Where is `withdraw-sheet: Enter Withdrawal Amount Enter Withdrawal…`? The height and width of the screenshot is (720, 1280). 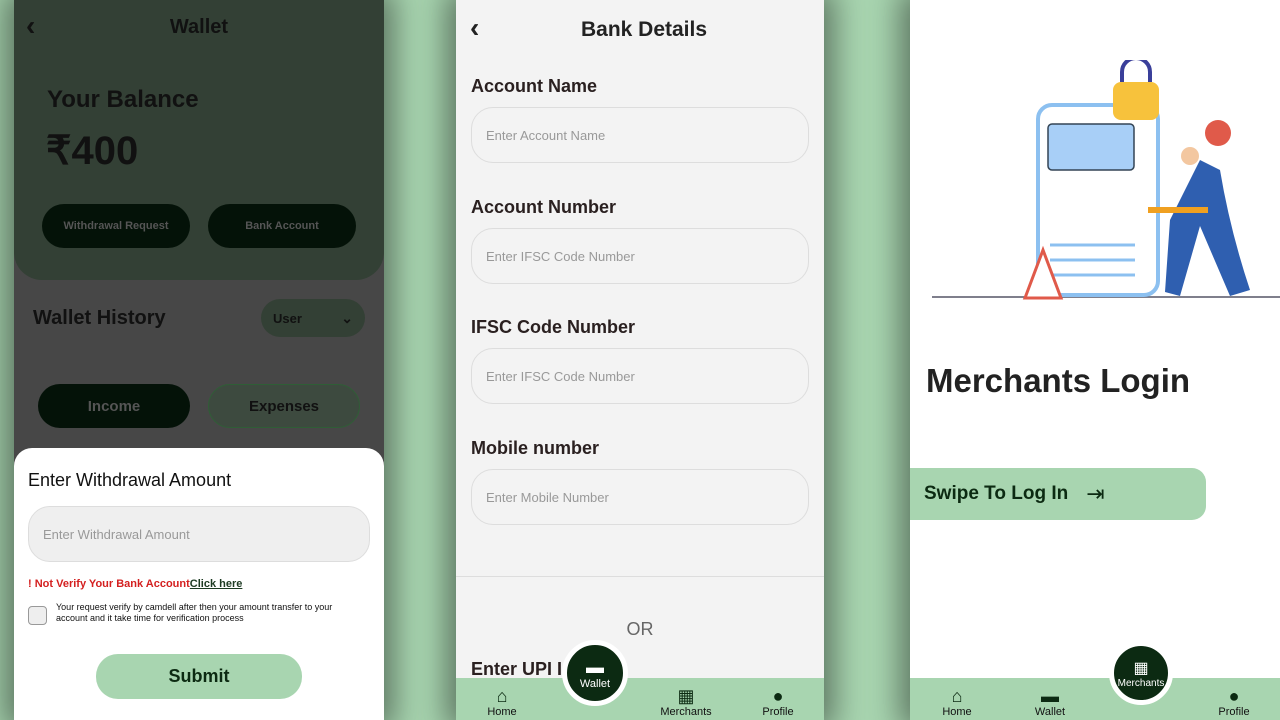
withdraw-sheet: Enter Withdrawal Amount Enter Withdrawal… is located at coordinates (199, 584).